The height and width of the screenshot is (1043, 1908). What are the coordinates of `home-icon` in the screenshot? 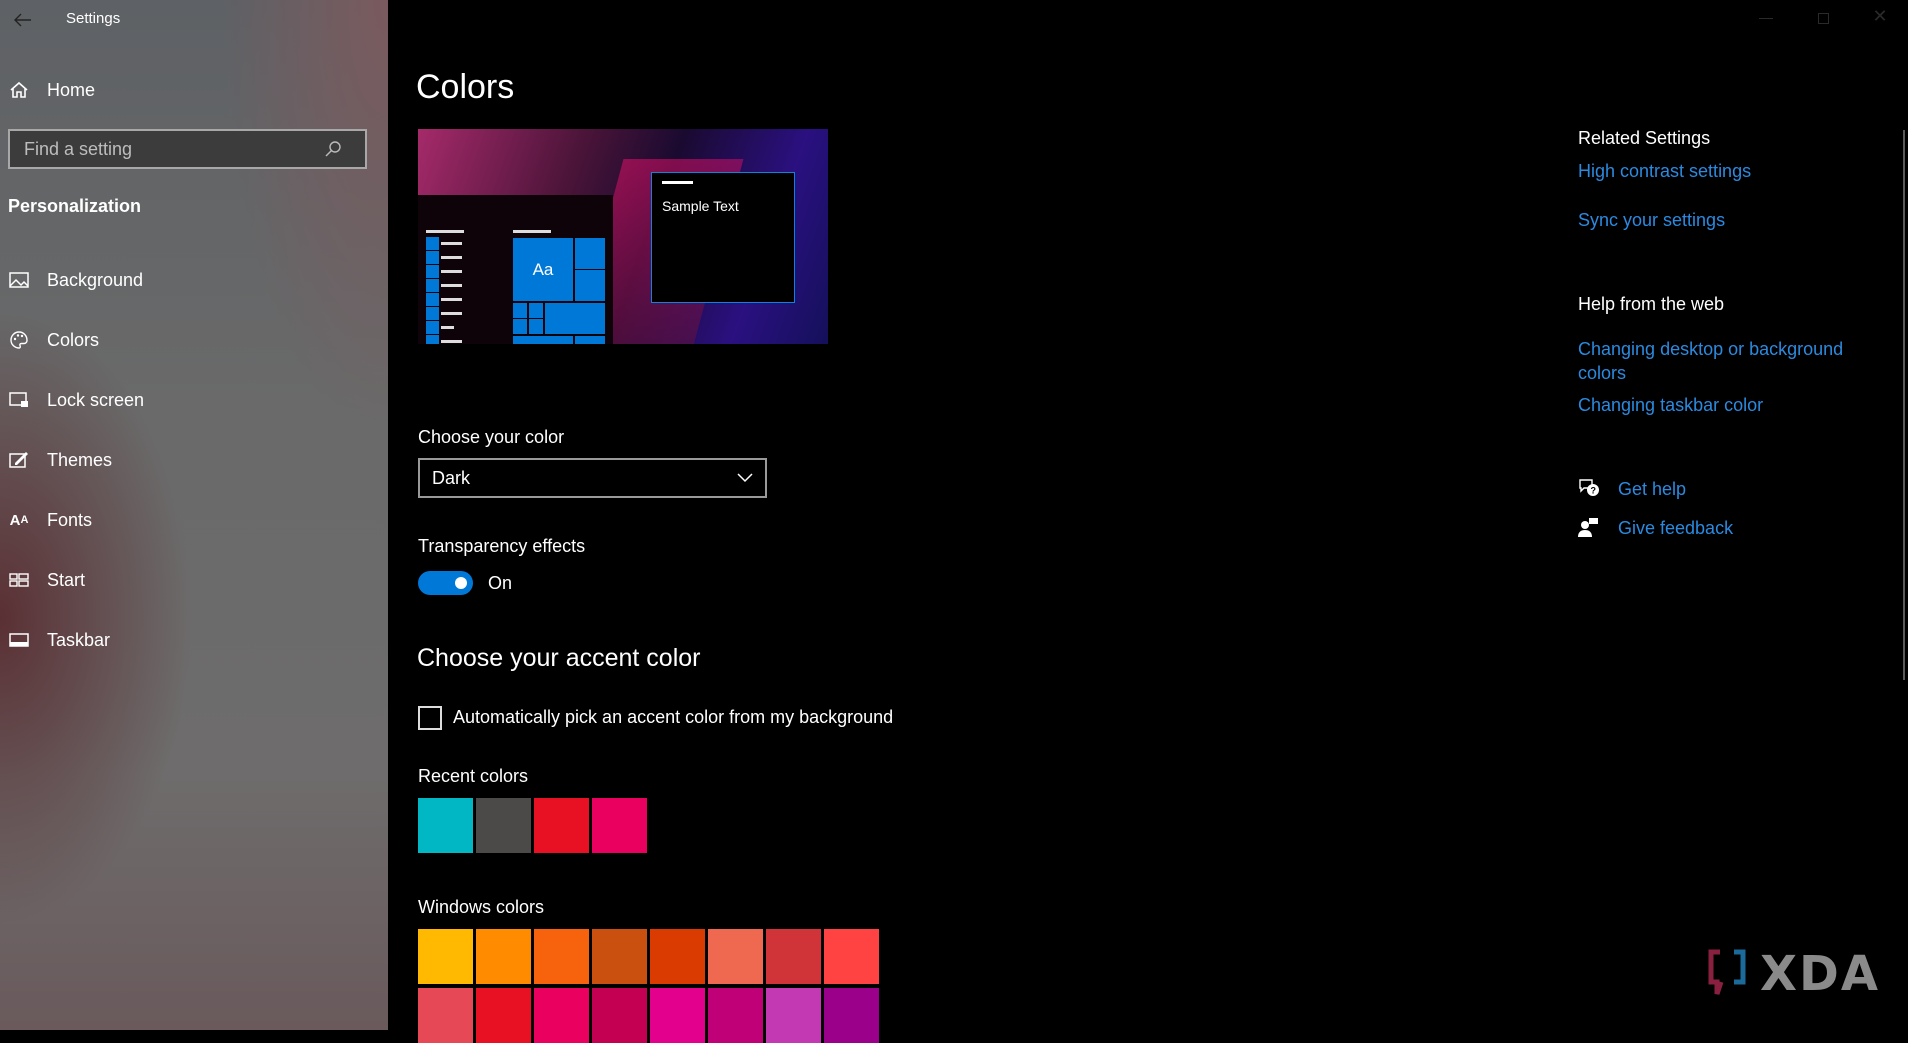 It's located at (19, 90).